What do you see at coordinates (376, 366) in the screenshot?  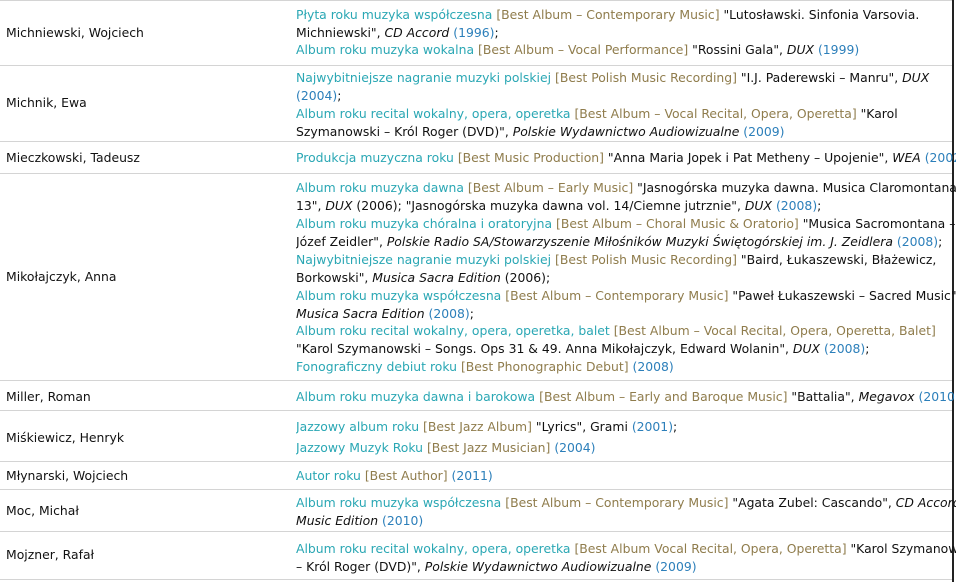 I see `award-category: Fonograficzny debiut roku` at bounding box center [376, 366].